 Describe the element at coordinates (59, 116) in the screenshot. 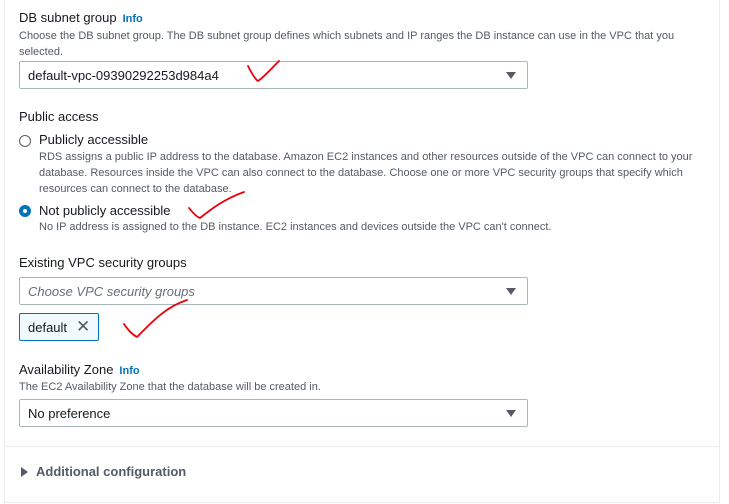

I see `public-access-label: Public access` at that location.